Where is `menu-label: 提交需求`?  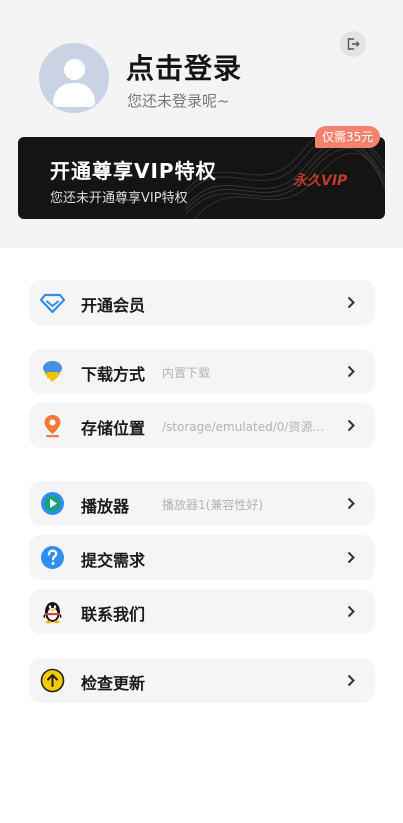
menu-label: 提交需求 is located at coordinates (113, 560).